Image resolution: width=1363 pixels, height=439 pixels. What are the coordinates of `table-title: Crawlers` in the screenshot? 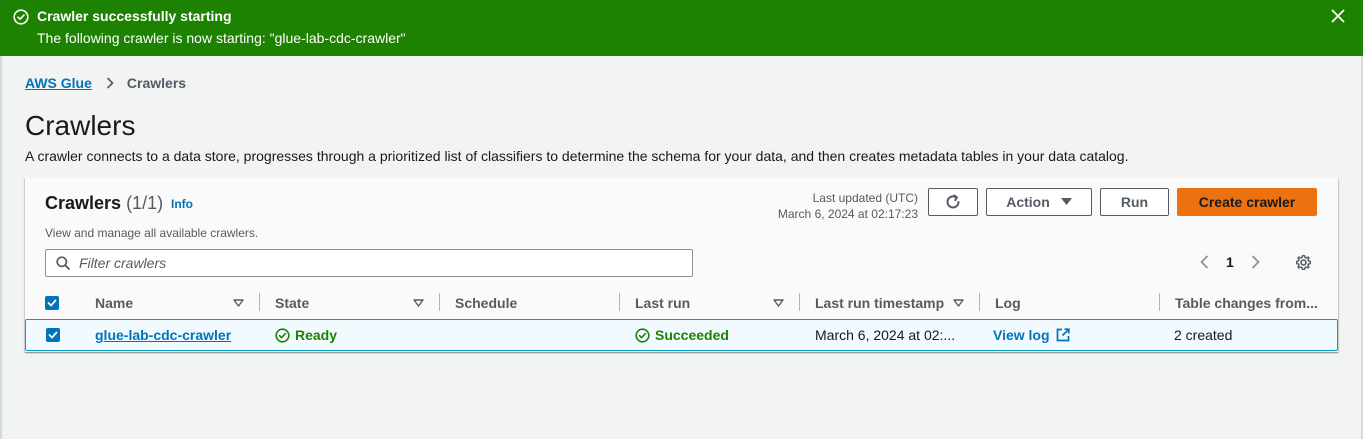 It's located at (83, 203).